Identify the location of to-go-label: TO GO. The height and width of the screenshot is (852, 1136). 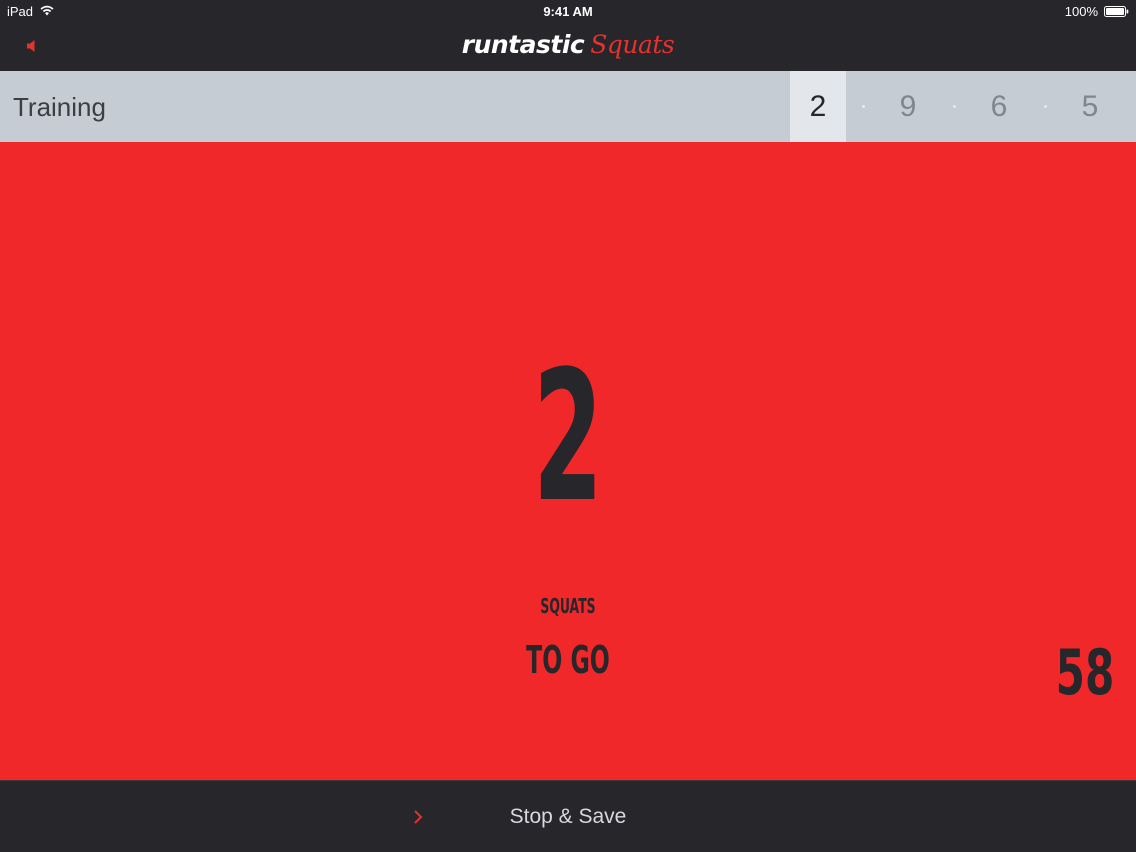
(568, 660).